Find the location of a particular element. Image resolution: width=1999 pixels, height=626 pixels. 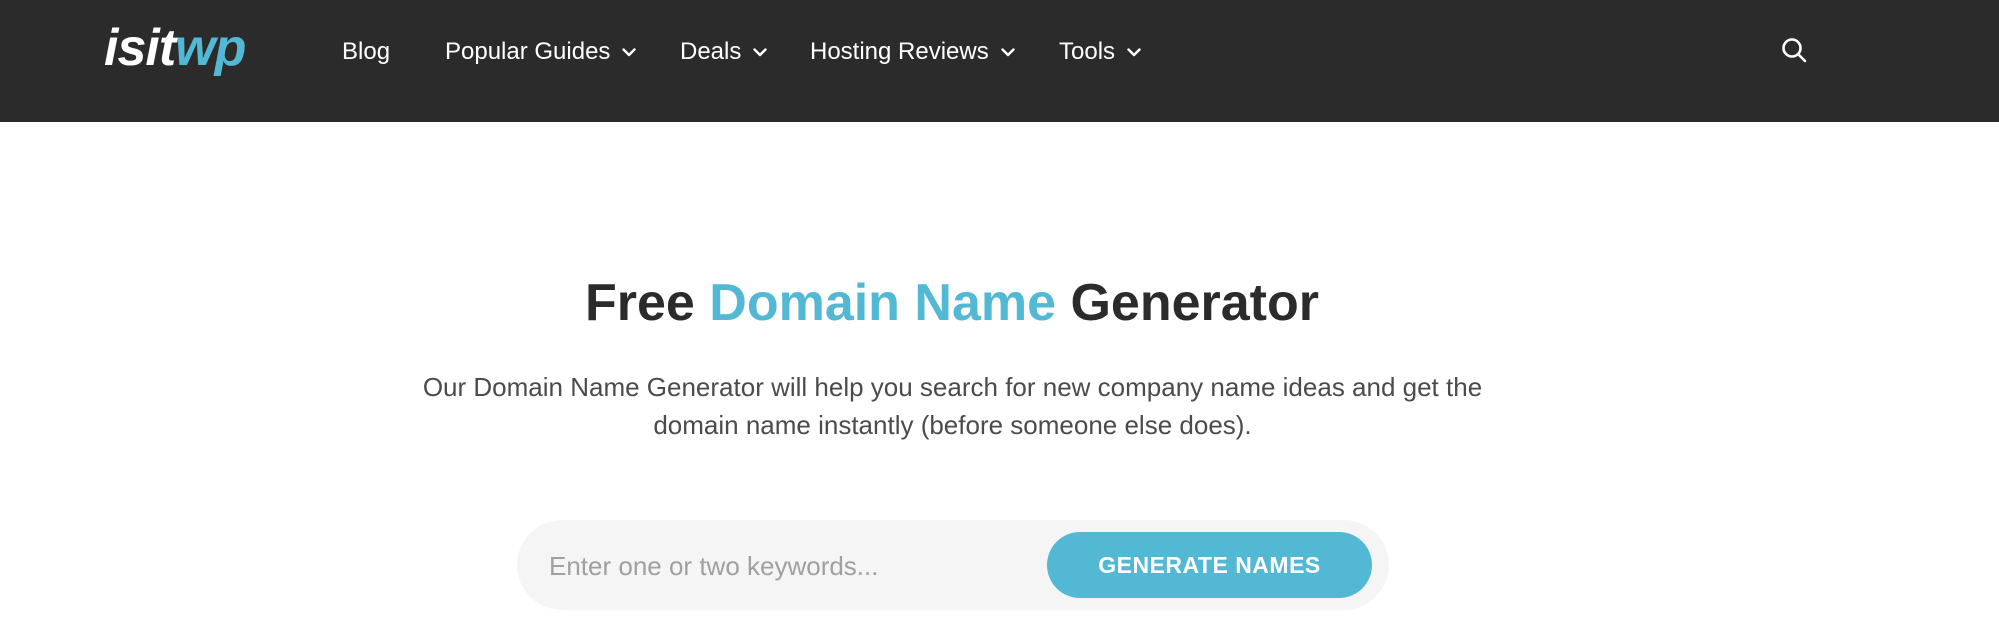

nav-item-label: Blog is located at coordinates (366, 51).